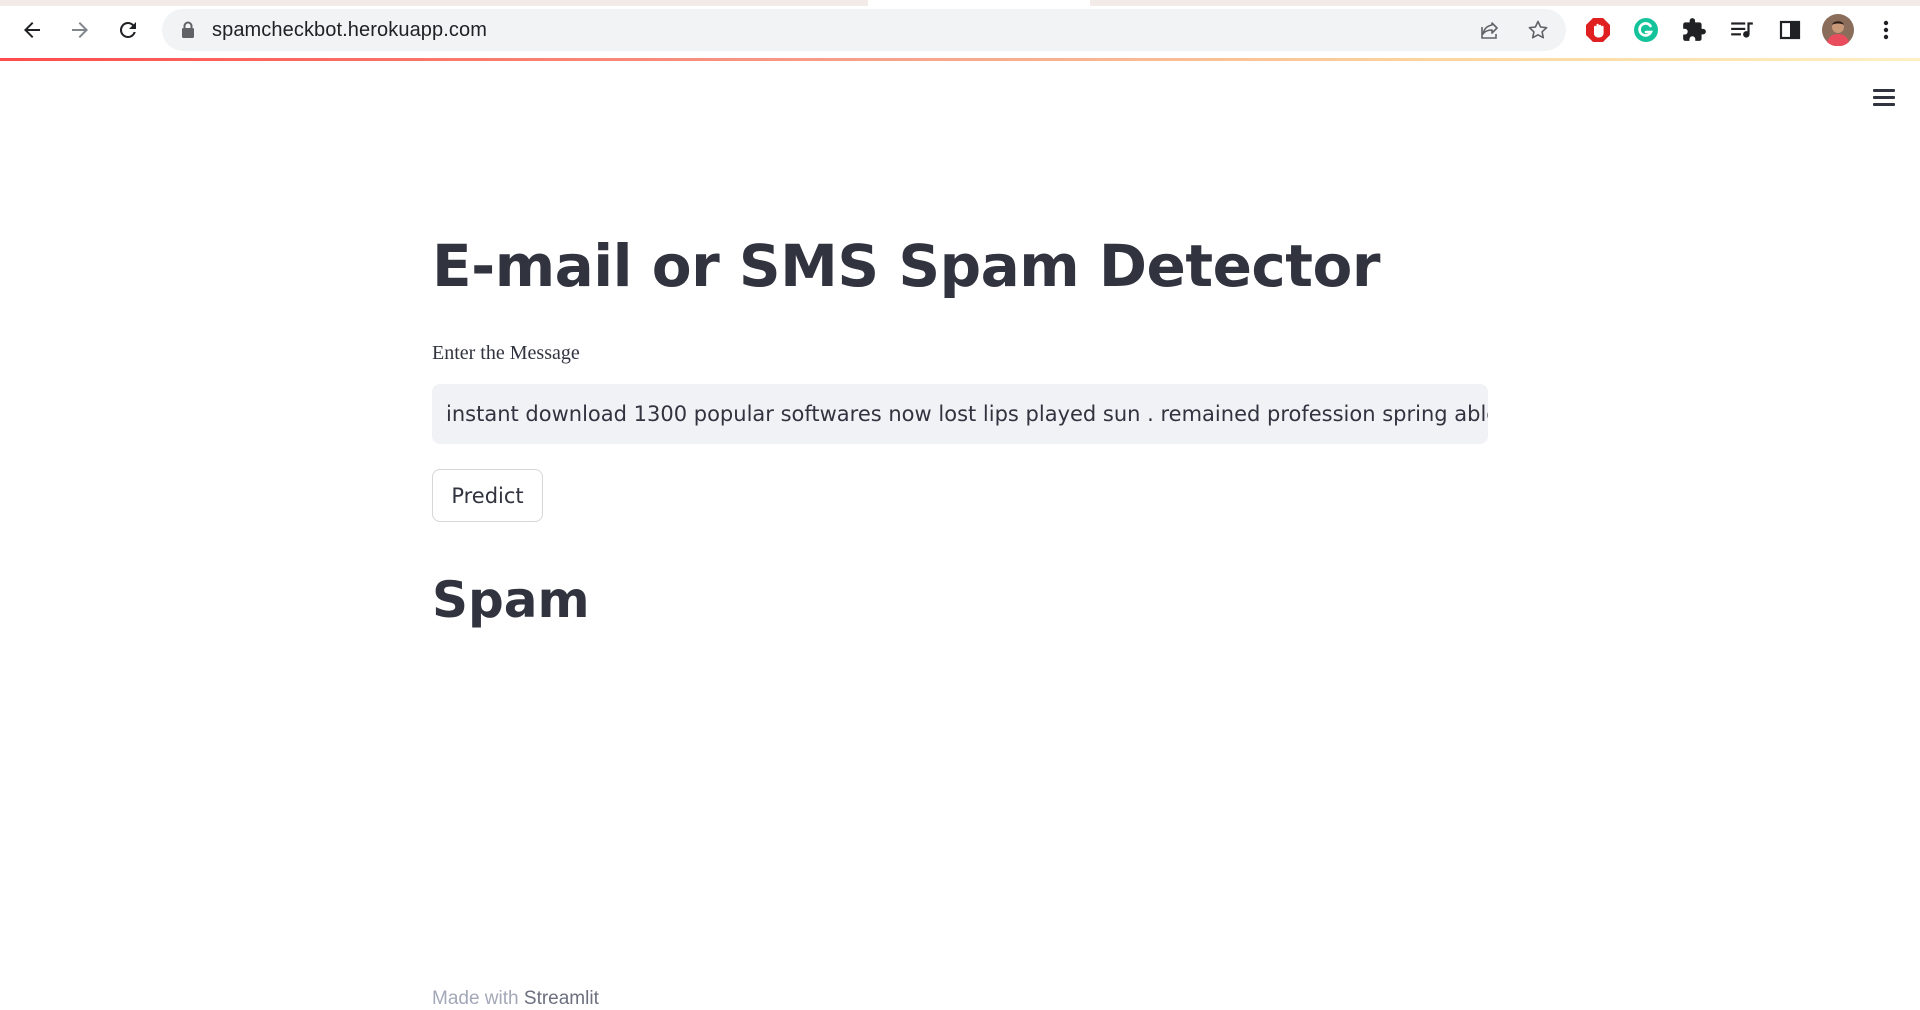  I want to click on extensions-button, so click(1694, 30).